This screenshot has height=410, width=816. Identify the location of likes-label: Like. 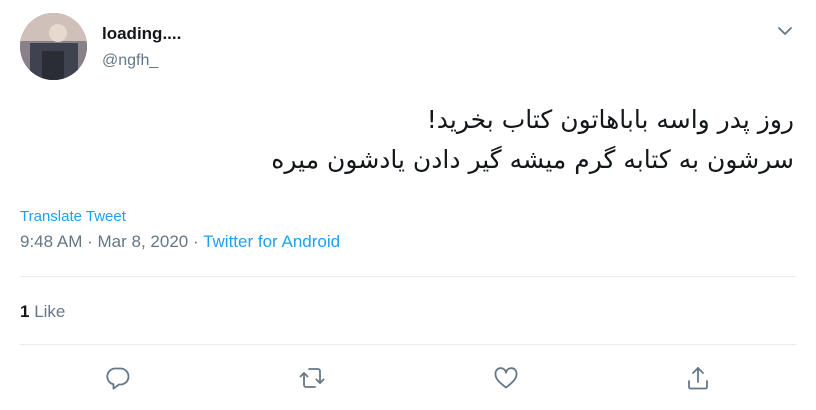
(50, 311).